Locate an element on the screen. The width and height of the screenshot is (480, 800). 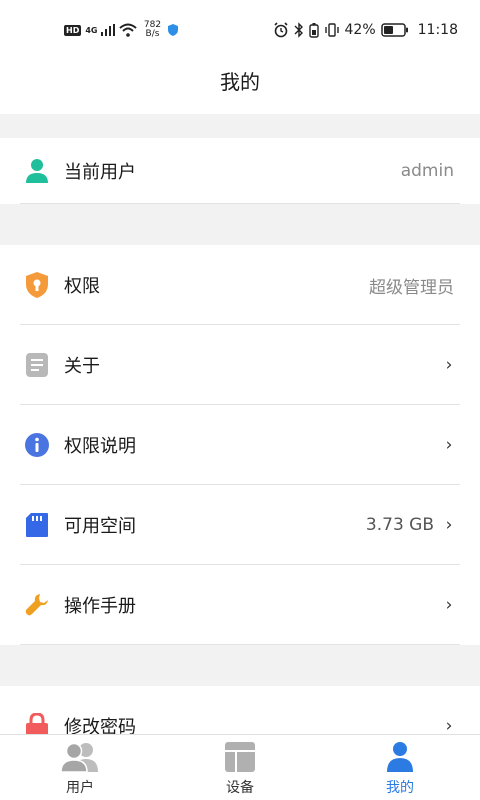
shield-status-icon is located at coordinates (173, 30).